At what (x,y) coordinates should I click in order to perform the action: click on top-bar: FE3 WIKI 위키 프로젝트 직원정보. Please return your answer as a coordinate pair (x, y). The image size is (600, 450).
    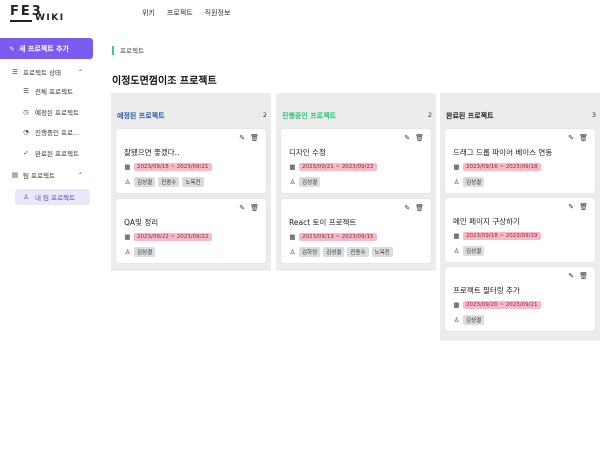
    Looking at the image, I should click on (300, 17).